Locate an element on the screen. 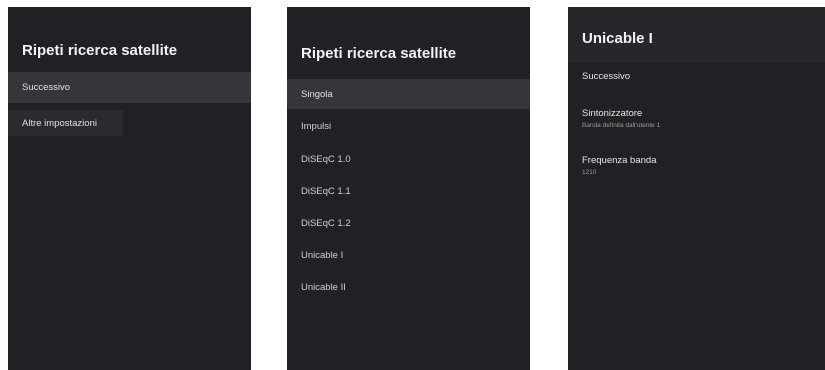  option-diseqc-1-1: DiSEqC 1.1 is located at coordinates (408, 191).